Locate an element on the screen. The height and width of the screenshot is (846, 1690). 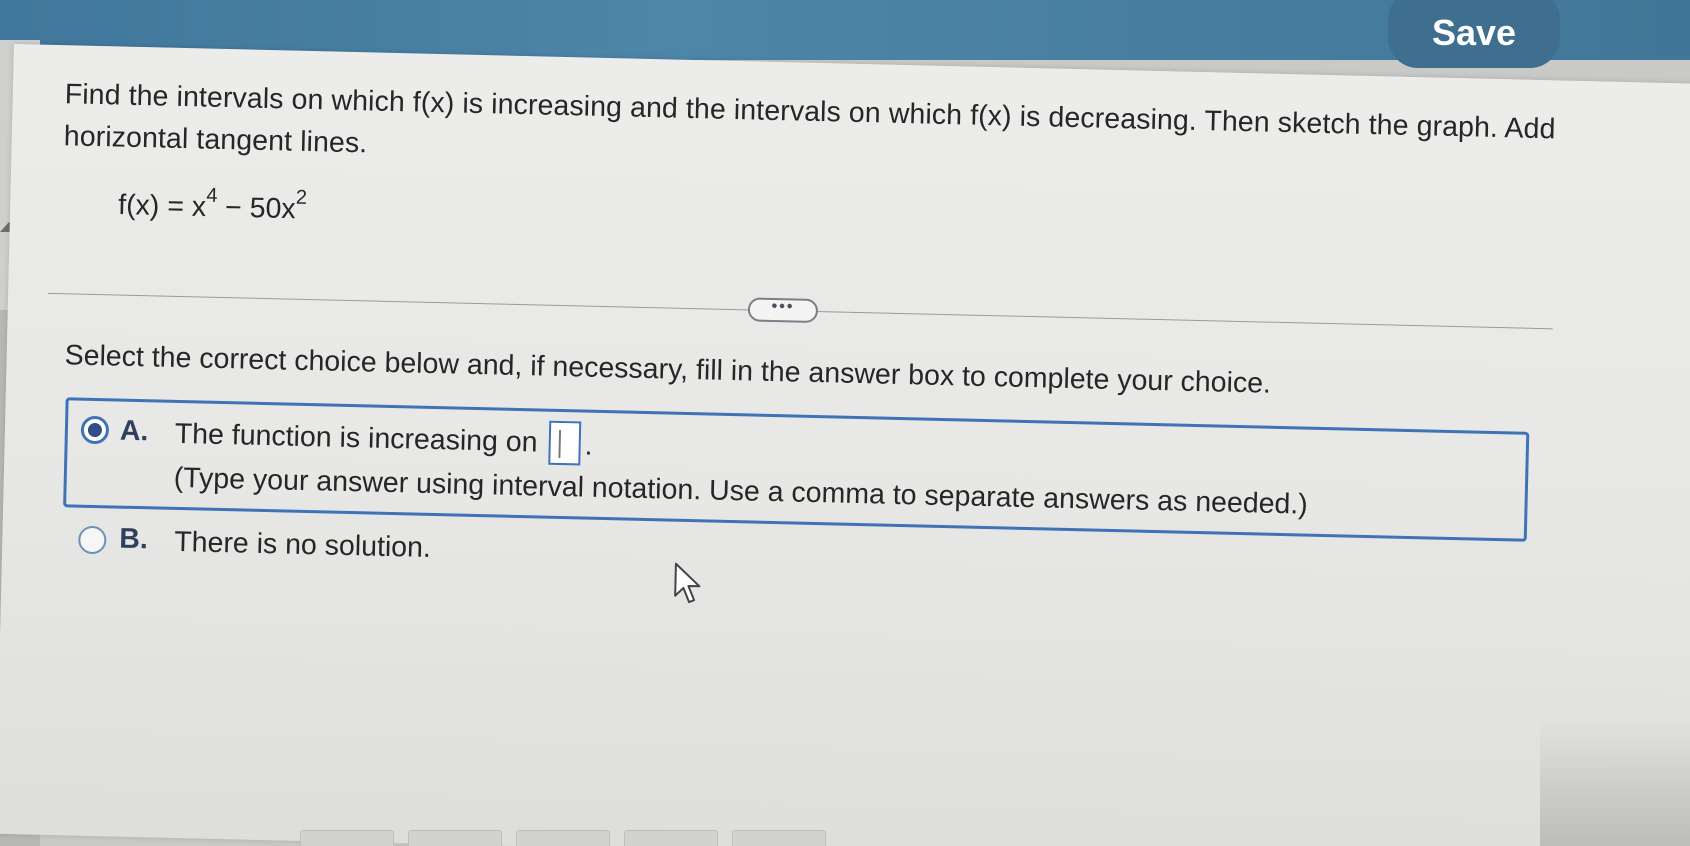
answer-input-box is located at coordinates (565, 443).